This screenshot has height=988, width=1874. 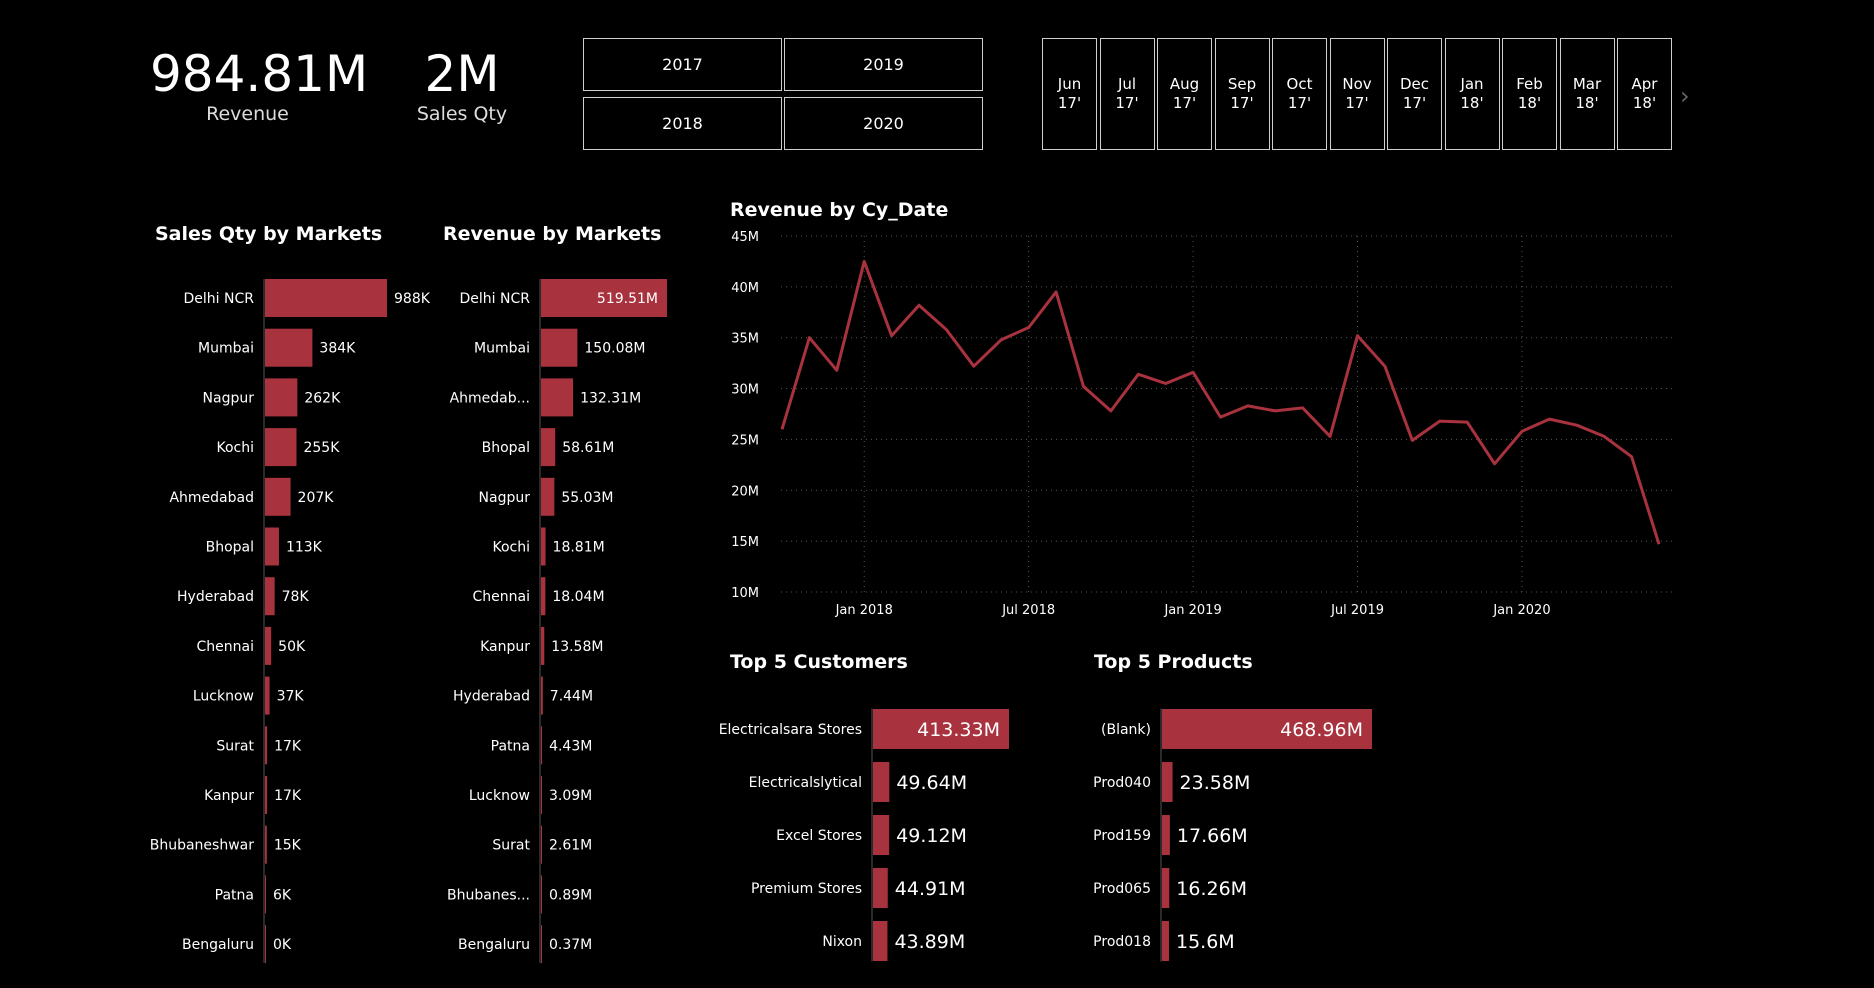 What do you see at coordinates (304, 548) in the screenshot?
I see `sales-qty-data-label: 113K` at bounding box center [304, 548].